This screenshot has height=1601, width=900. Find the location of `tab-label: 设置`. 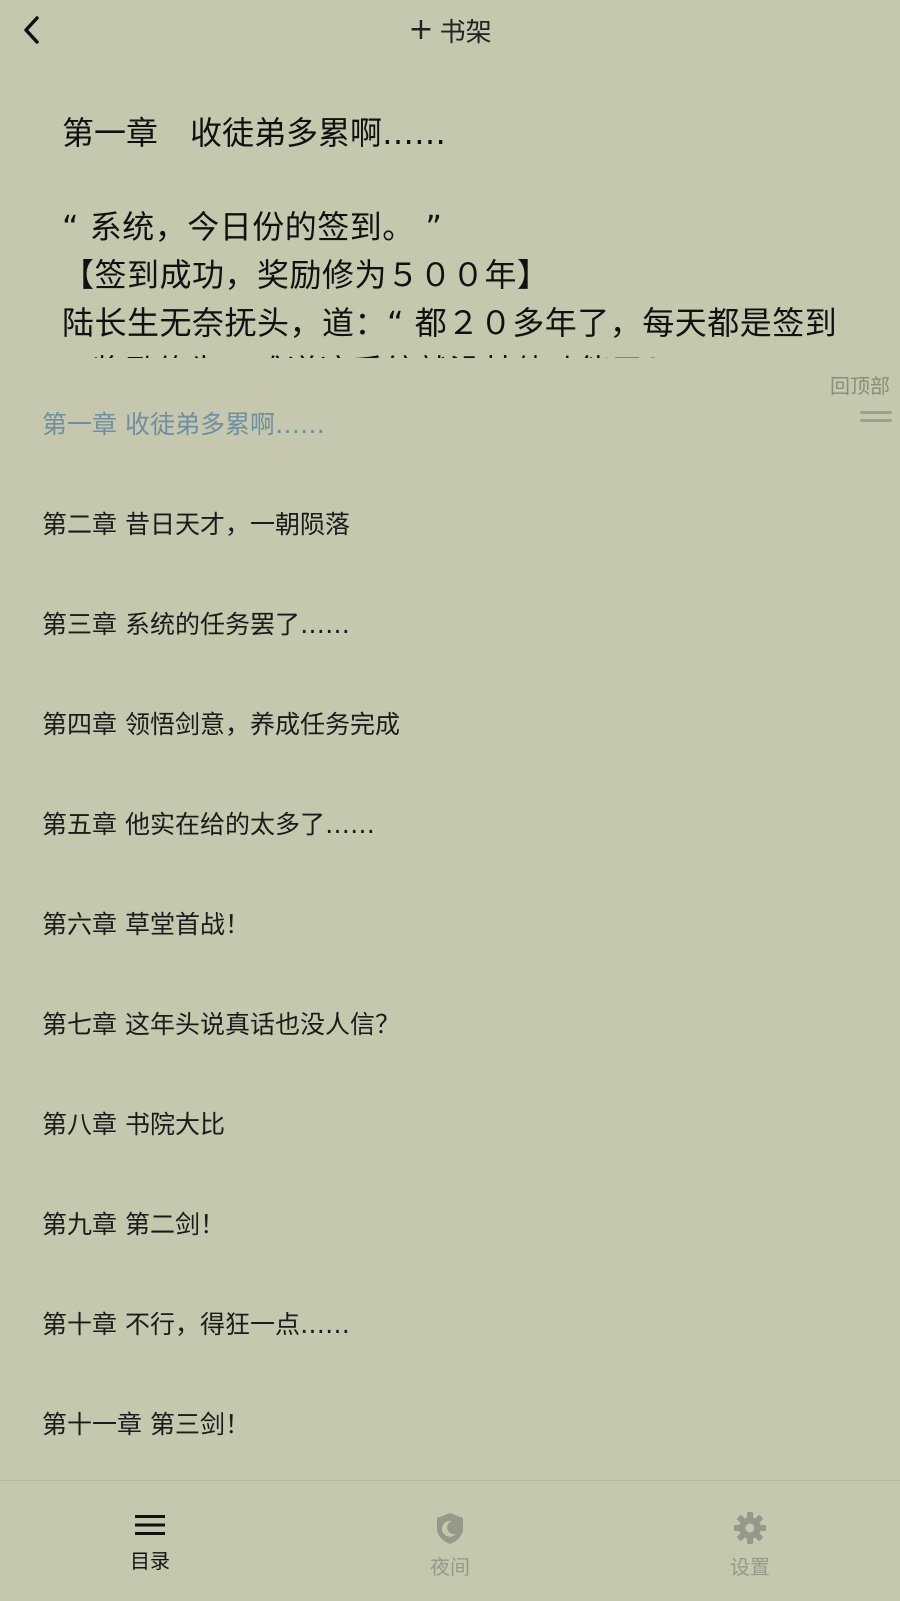

tab-label: 设置 is located at coordinates (750, 1567).